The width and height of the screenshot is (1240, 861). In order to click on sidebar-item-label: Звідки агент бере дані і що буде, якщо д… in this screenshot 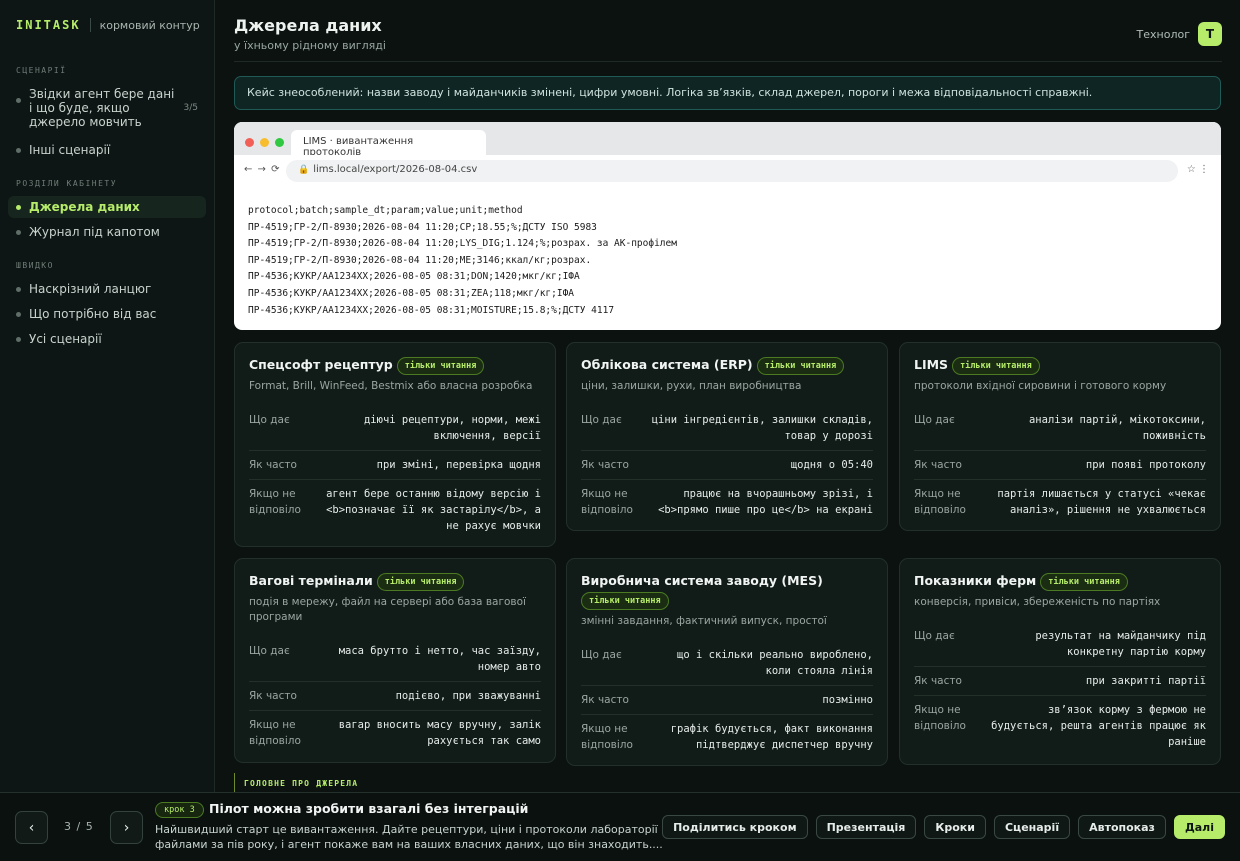, I will do `click(102, 108)`.